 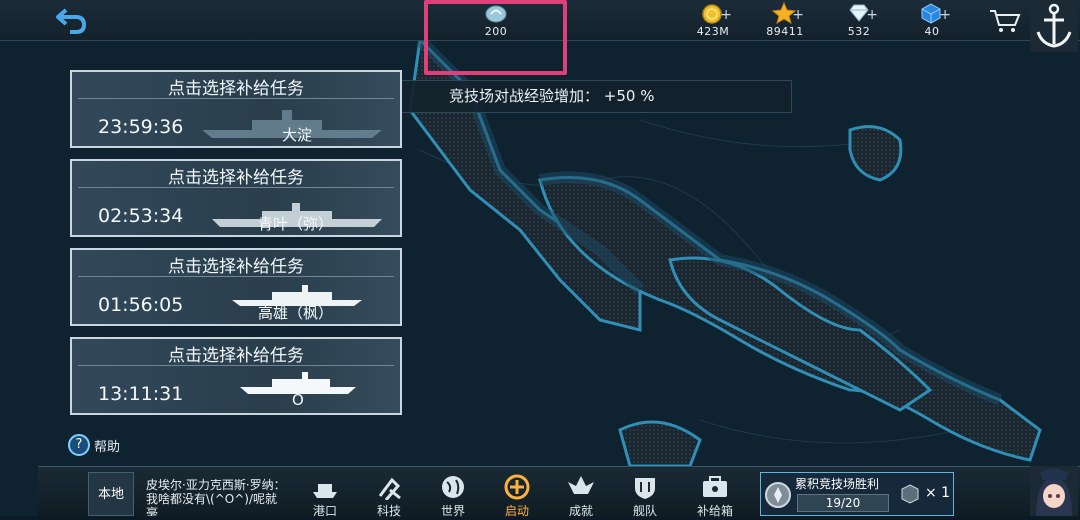 What do you see at coordinates (141, 305) in the screenshot?
I see `mission-timer: 01:56:05` at bounding box center [141, 305].